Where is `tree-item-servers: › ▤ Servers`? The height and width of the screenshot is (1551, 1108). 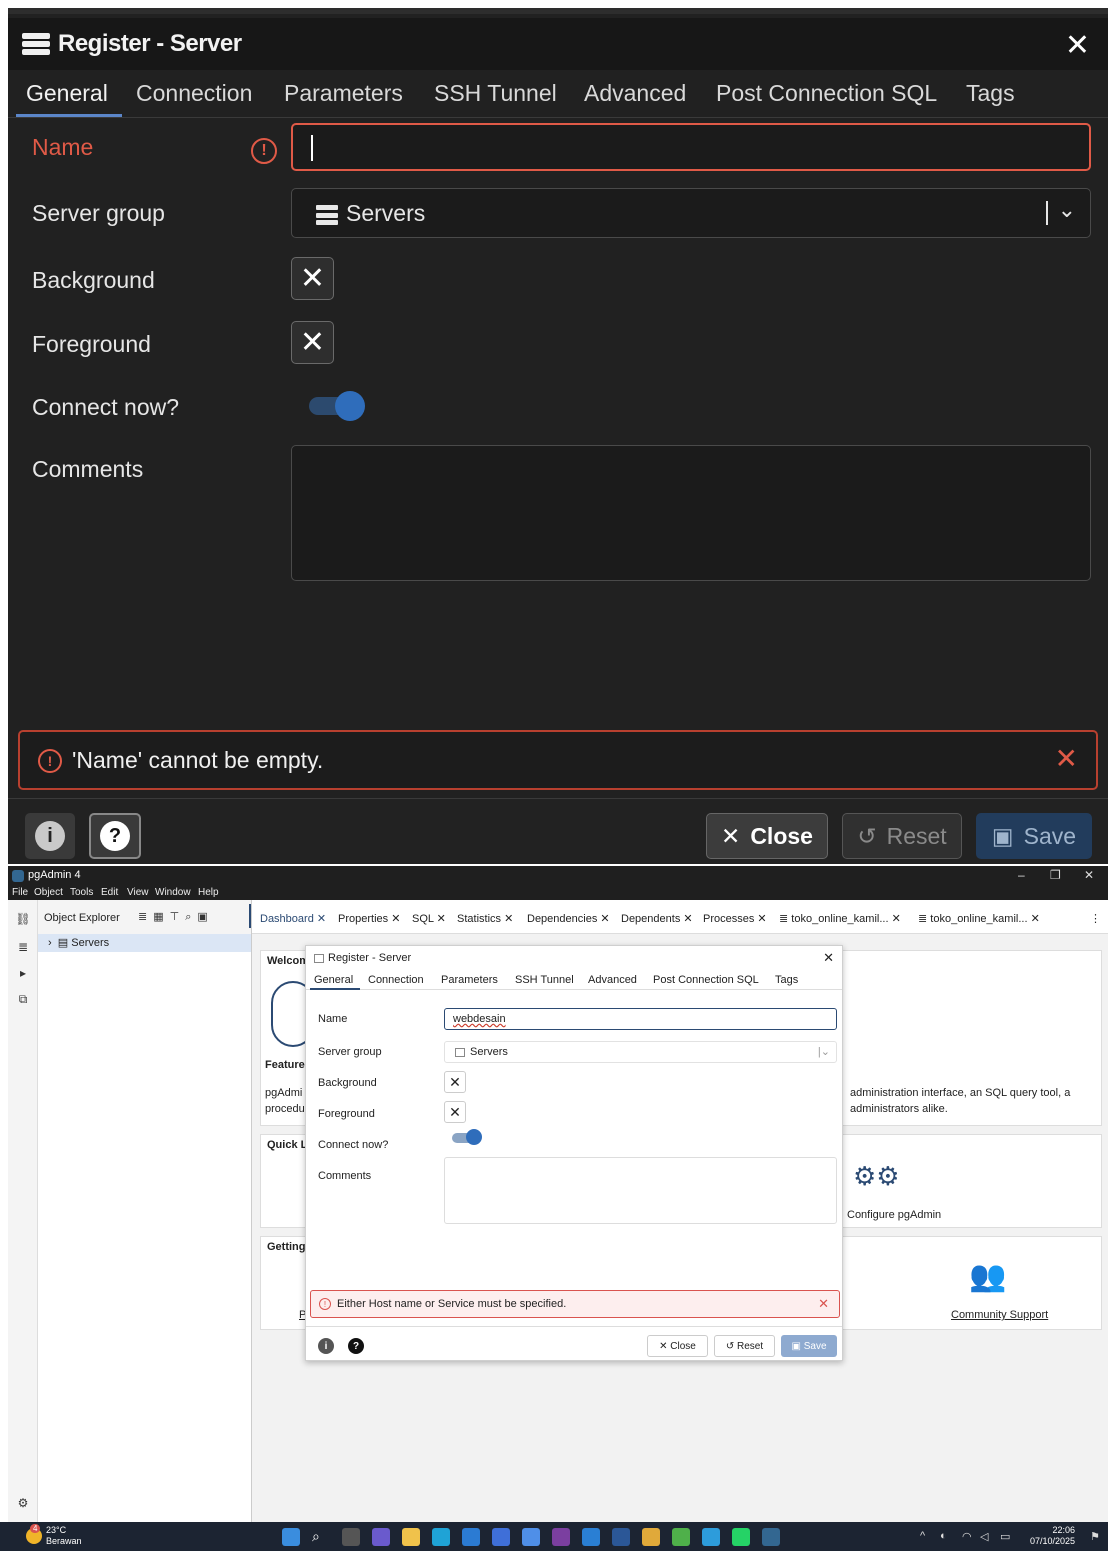 tree-item-servers: › ▤ Servers is located at coordinates (144, 943).